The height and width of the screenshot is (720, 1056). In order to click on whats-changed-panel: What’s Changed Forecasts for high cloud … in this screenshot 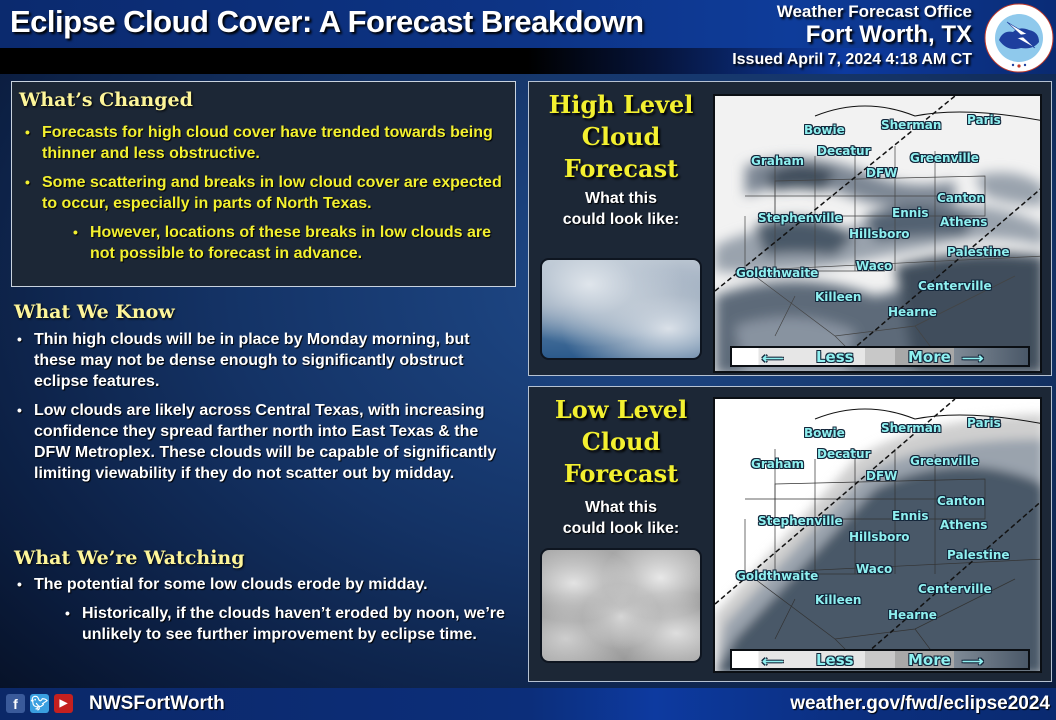, I will do `click(263, 184)`.